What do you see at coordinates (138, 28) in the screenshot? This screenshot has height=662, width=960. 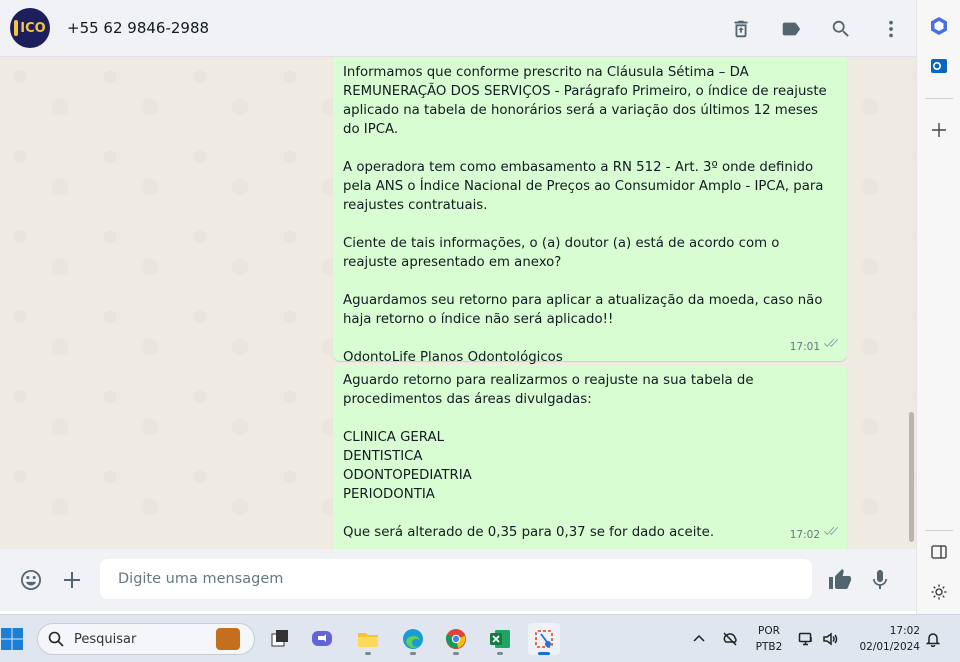 I see `contact-name: +55 62 9846-2988` at bounding box center [138, 28].